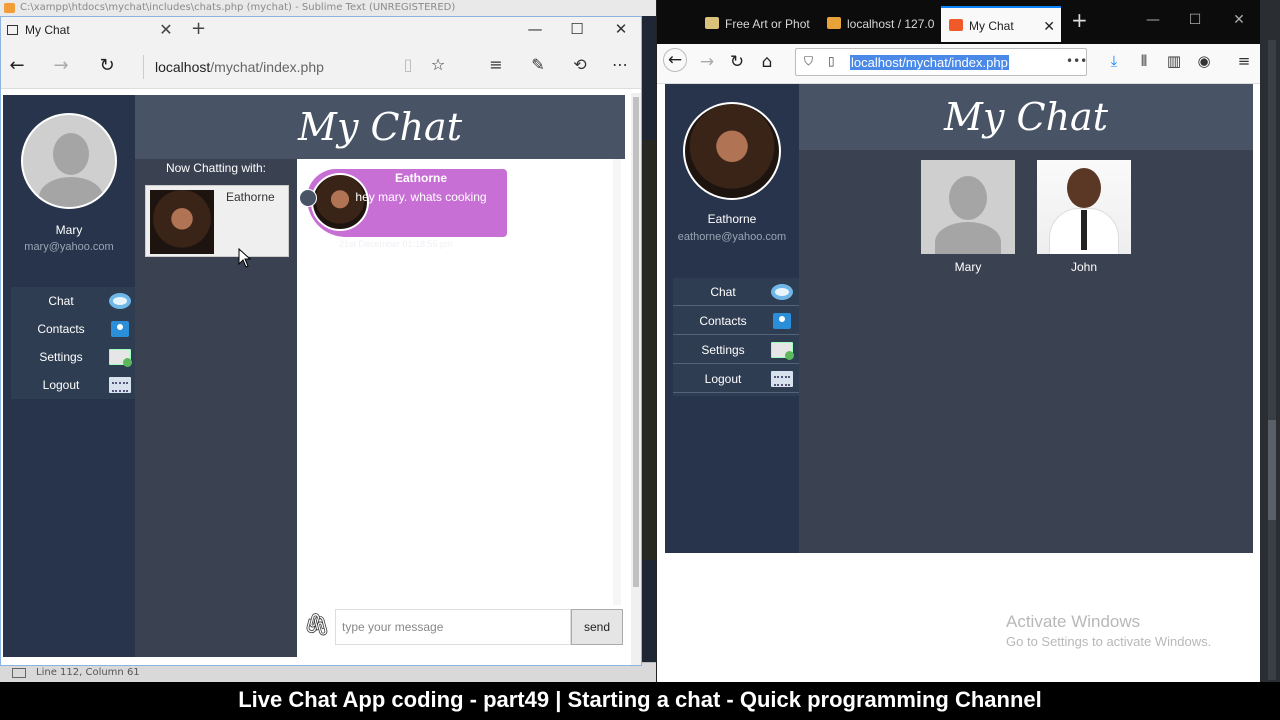 This screenshot has height=720, width=1280. I want to click on sidebar-icon: ▥, so click(1174, 61).